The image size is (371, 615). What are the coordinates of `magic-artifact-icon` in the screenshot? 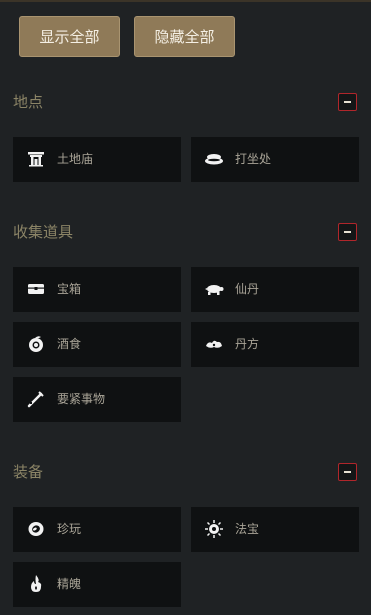 It's located at (214, 529).